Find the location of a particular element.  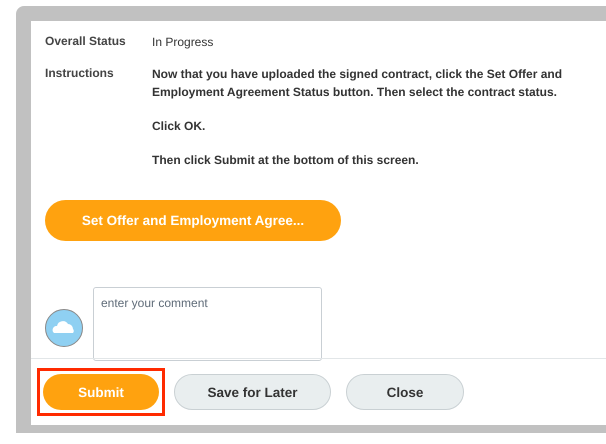

field-label: Overall Status is located at coordinates (86, 41).